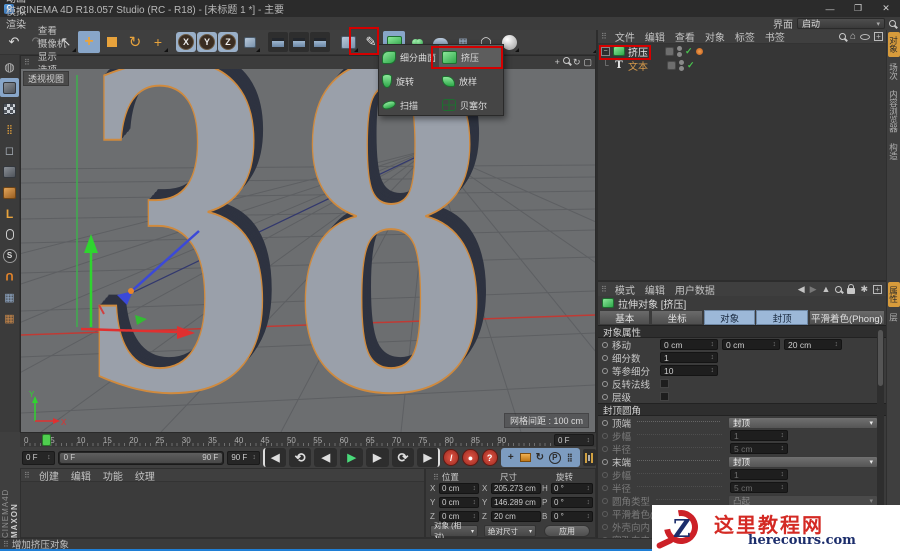 The image size is (900, 551). I want to click on points-mode-button: ⣿, so click(9, 129).